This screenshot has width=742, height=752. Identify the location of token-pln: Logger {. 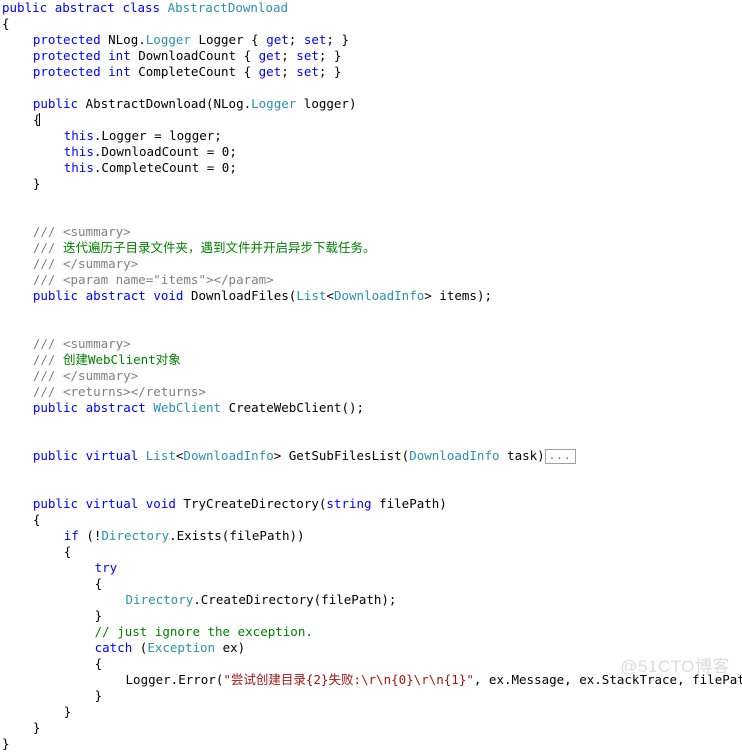
(228, 39).